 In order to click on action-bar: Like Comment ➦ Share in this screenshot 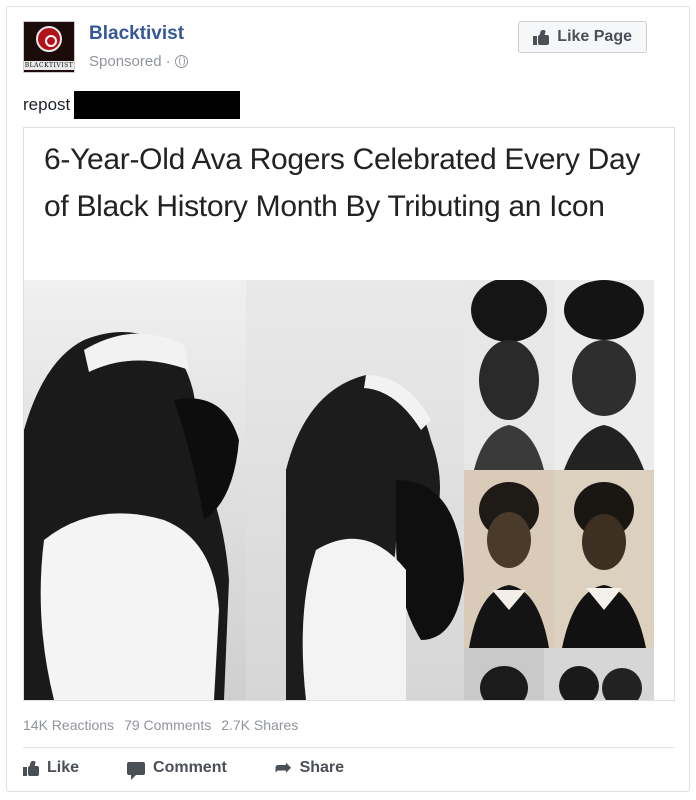, I will do `click(184, 768)`.